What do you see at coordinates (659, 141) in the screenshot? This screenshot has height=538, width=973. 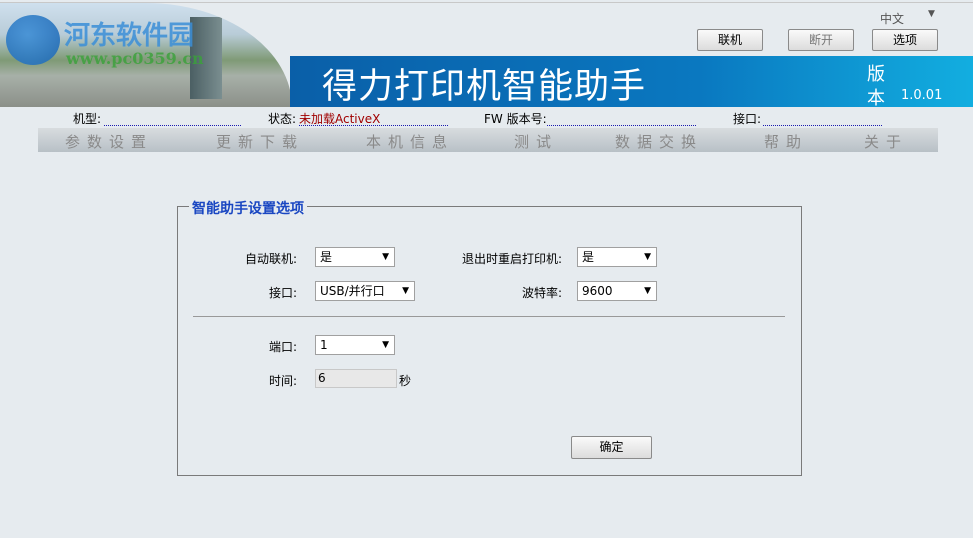 I see `nav-data-exchange: 数据交换` at bounding box center [659, 141].